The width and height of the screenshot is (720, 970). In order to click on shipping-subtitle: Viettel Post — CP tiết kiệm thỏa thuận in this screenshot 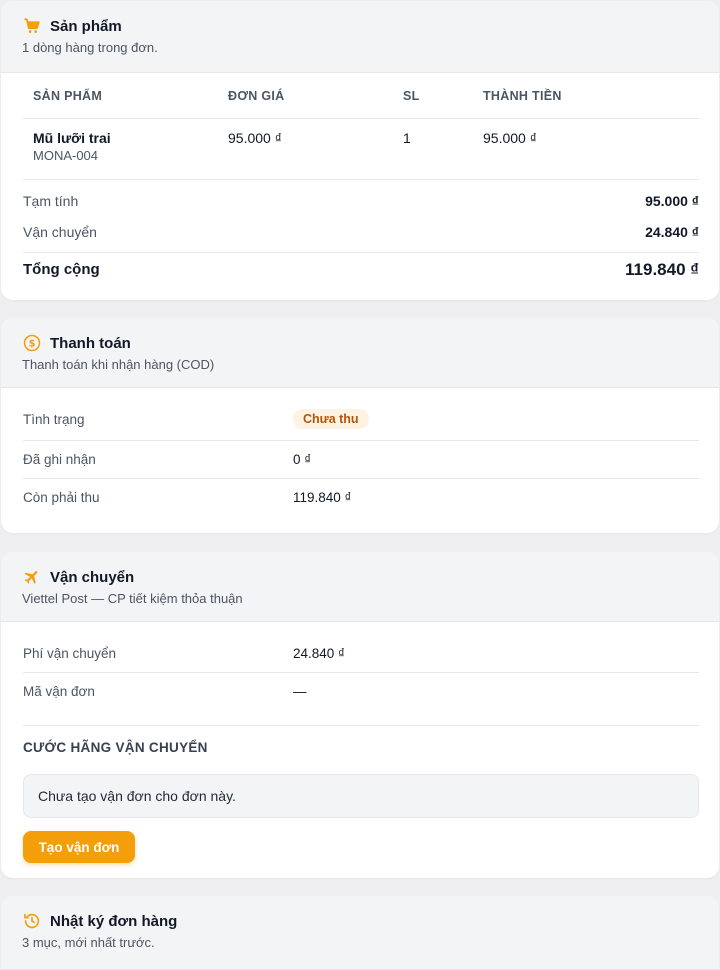, I will do `click(132, 598)`.